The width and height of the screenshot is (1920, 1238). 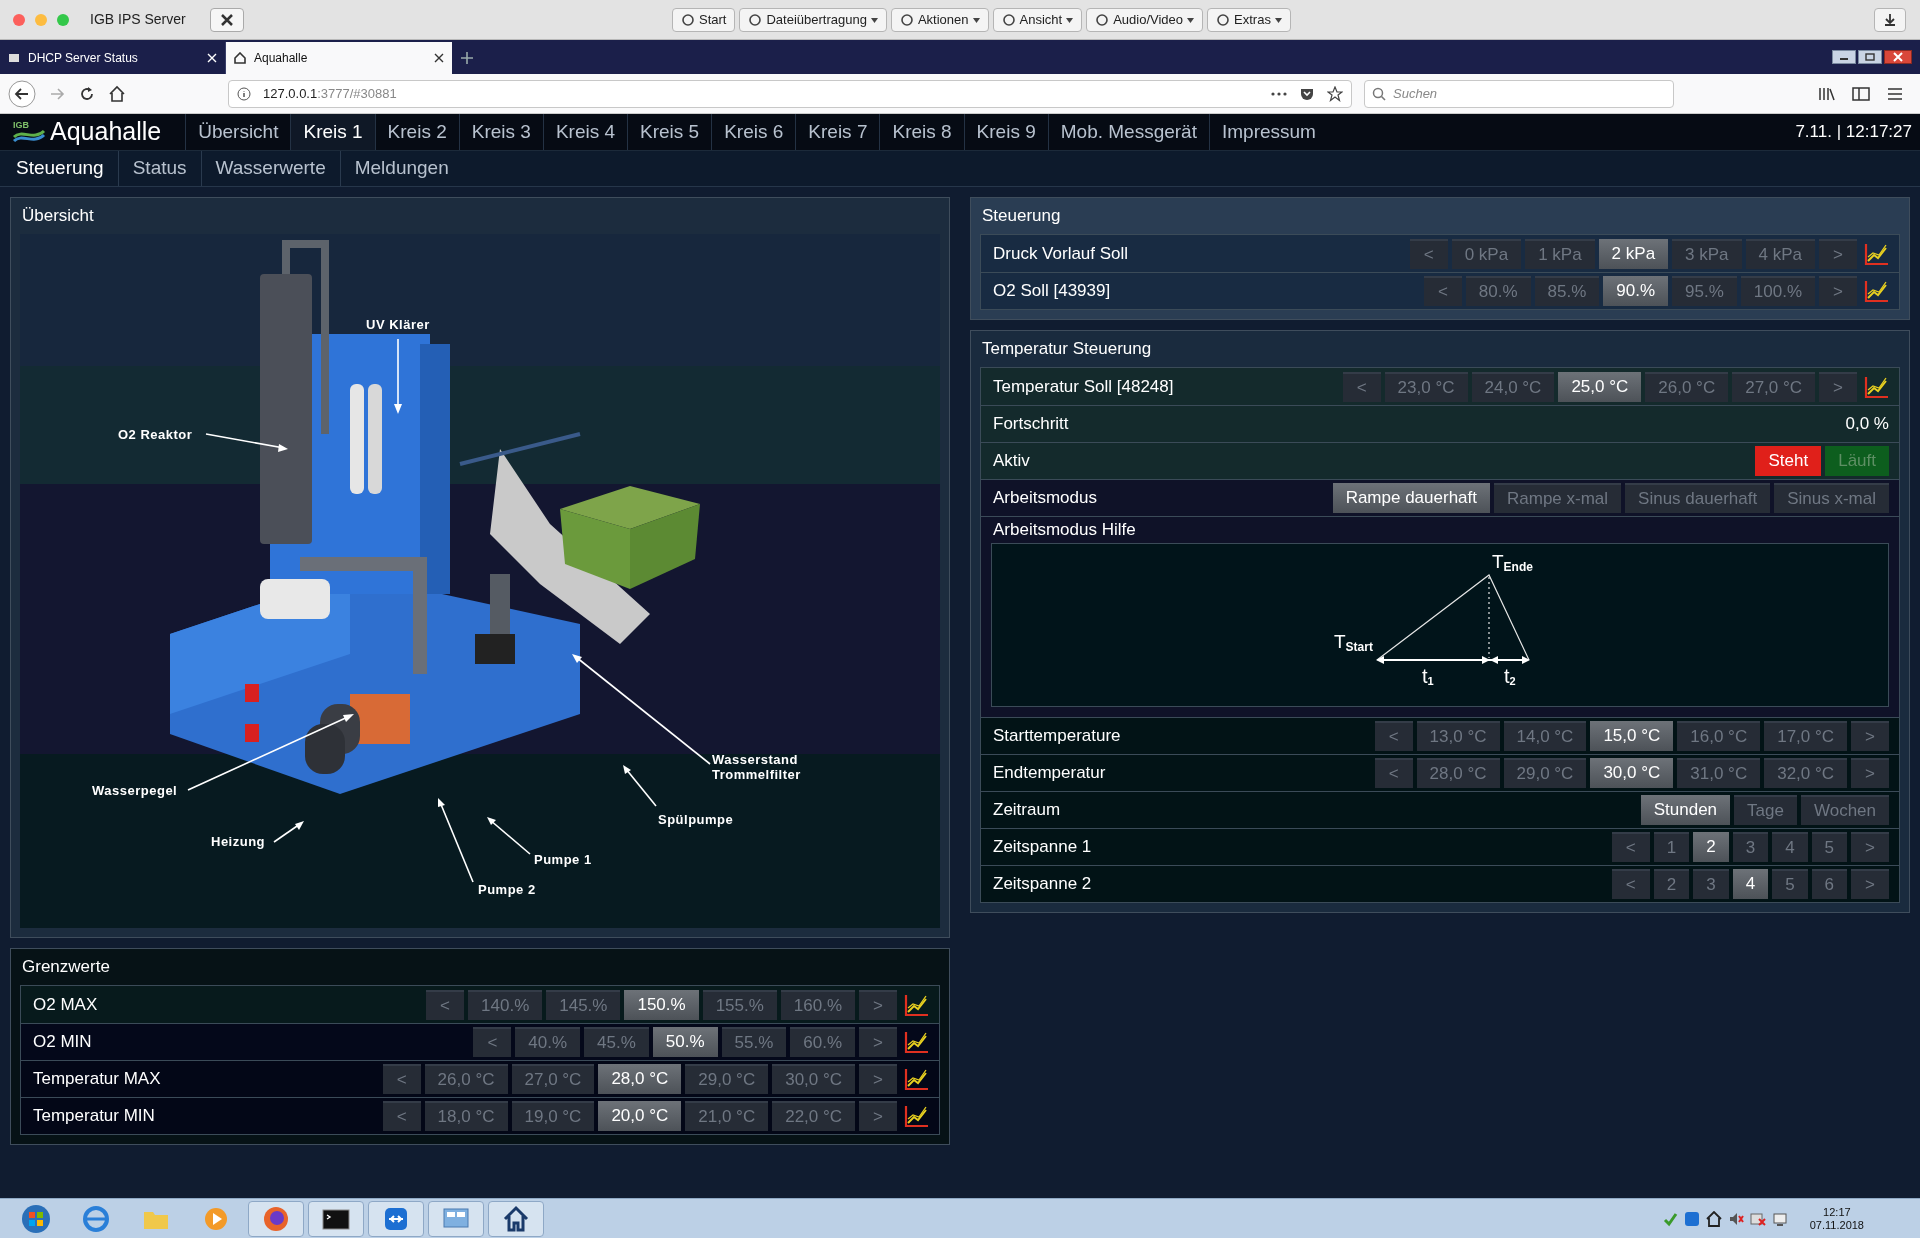 I want to click on option-button: 1, so click(x=1671, y=846).